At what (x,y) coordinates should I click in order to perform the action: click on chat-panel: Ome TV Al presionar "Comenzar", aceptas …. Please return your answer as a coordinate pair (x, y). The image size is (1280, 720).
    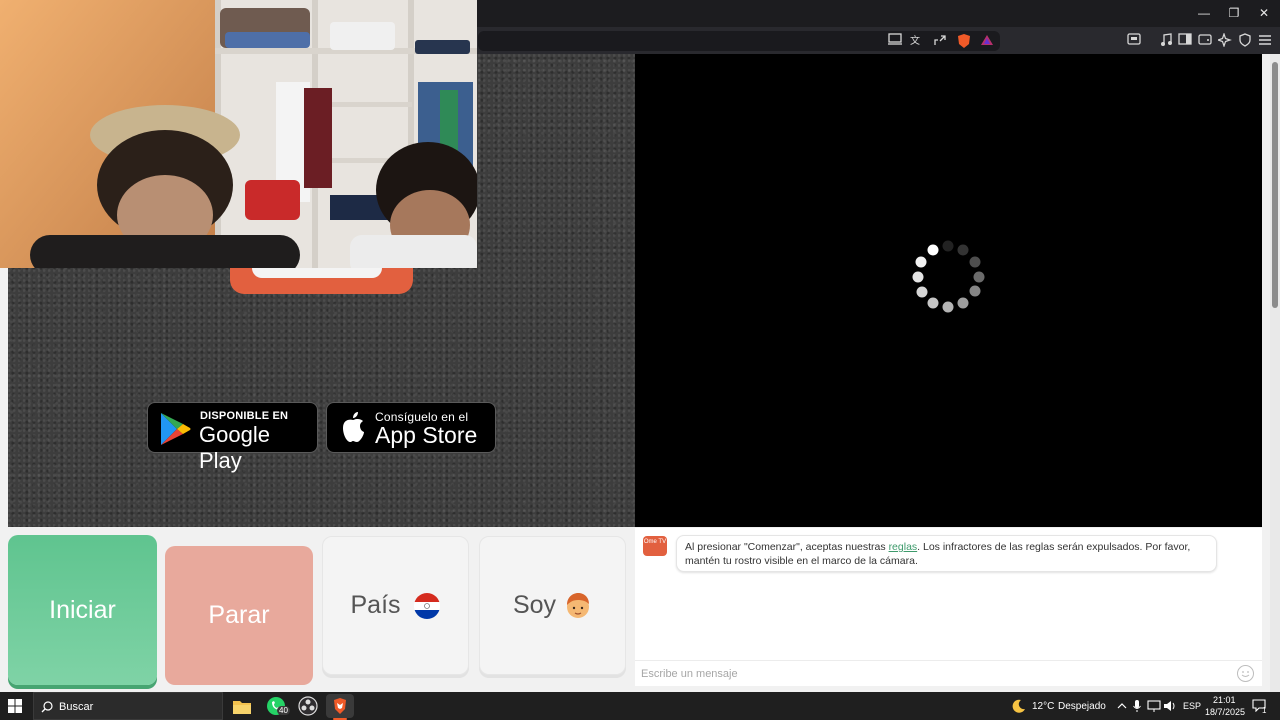
    Looking at the image, I should click on (948, 607).